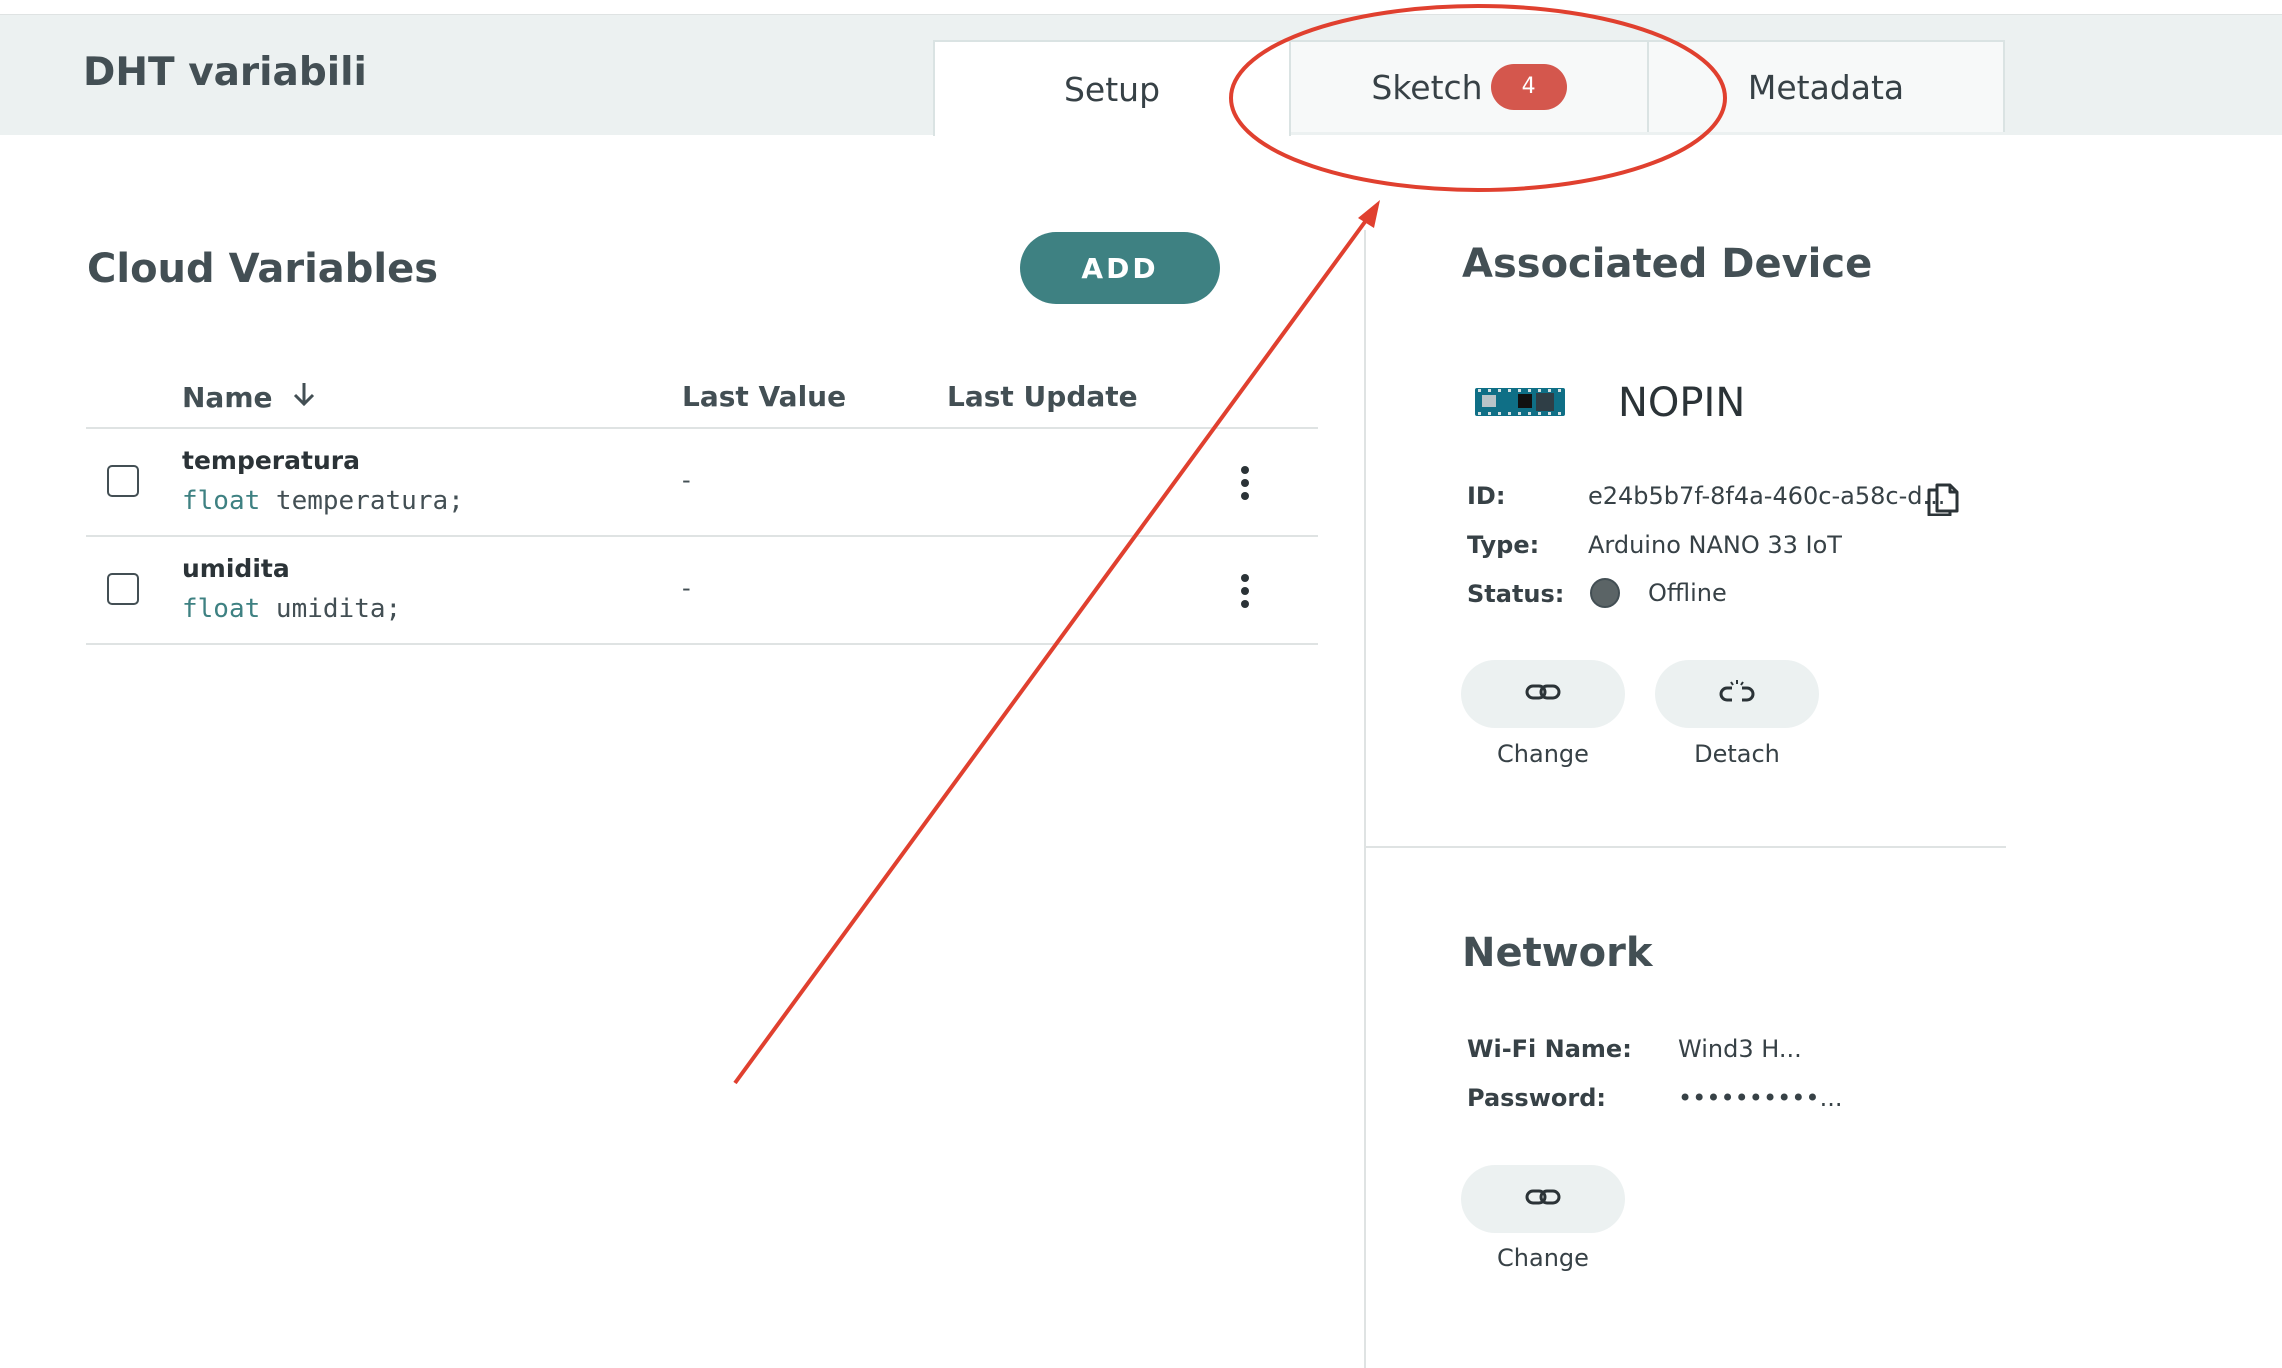 Image resolution: width=2282 pixels, height=1368 pixels. I want to click on column-header-last-value: Last Value, so click(764, 396).